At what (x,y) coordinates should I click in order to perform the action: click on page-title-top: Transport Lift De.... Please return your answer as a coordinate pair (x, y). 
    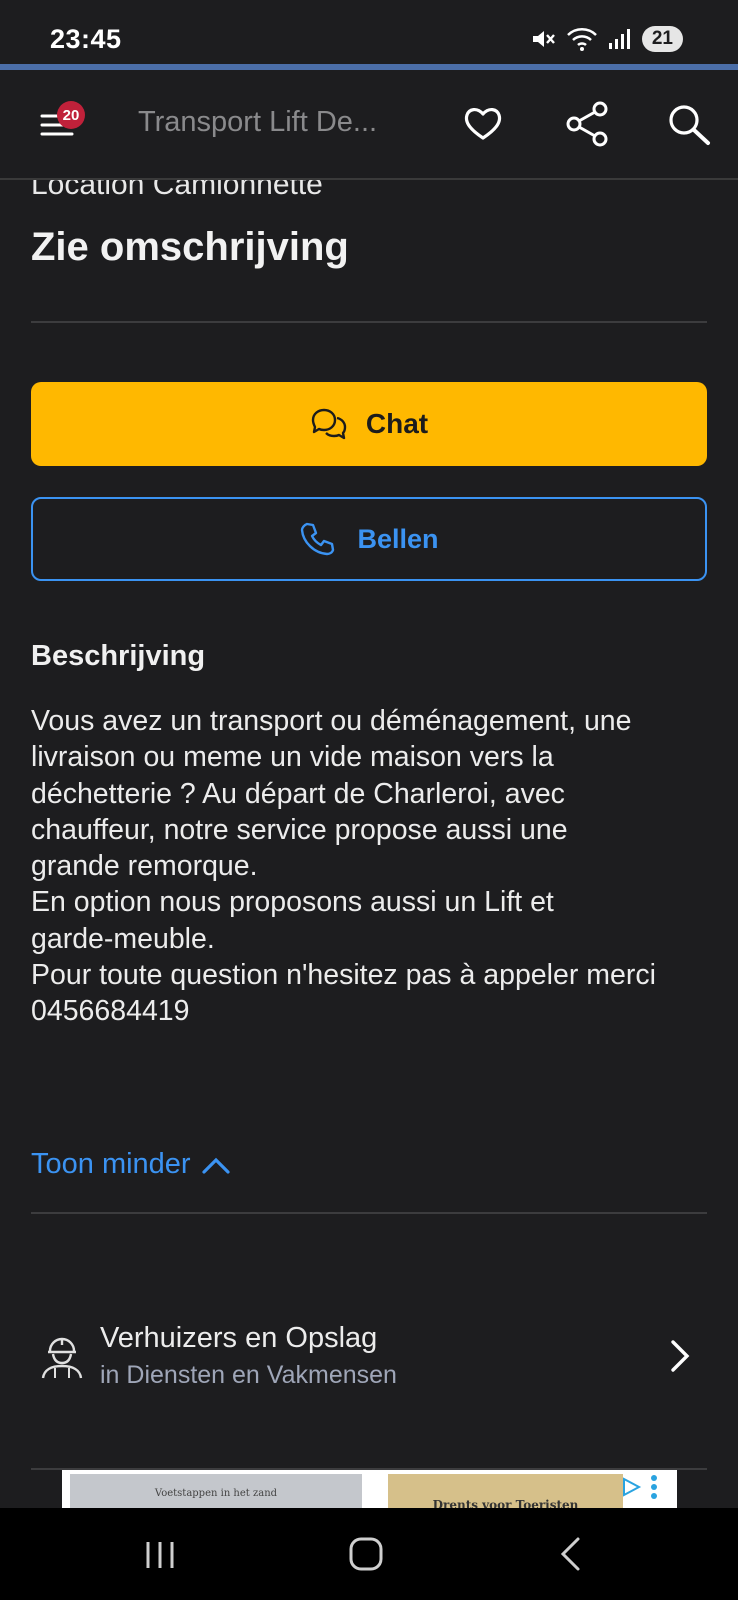
    Looking at the image, I should click on (258, 122).